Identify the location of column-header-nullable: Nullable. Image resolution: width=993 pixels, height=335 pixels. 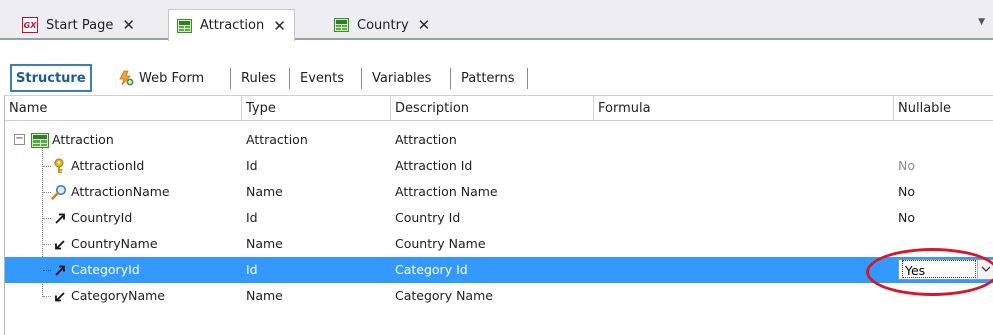
(943, 108).